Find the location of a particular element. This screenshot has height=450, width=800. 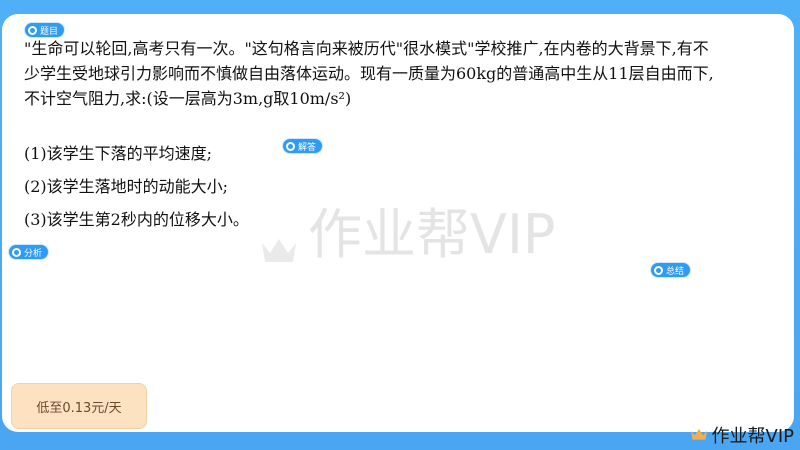

promo-label: 低至0.13元/天 is located at coordinates (79, 408).